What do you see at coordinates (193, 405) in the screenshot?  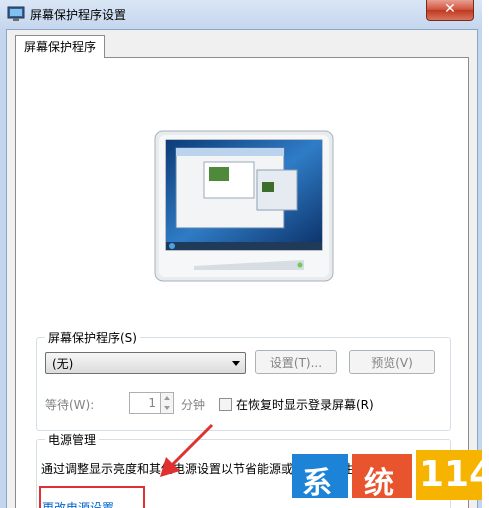 I see `wait-unit: 分钟` at bounding box center [193, 405].